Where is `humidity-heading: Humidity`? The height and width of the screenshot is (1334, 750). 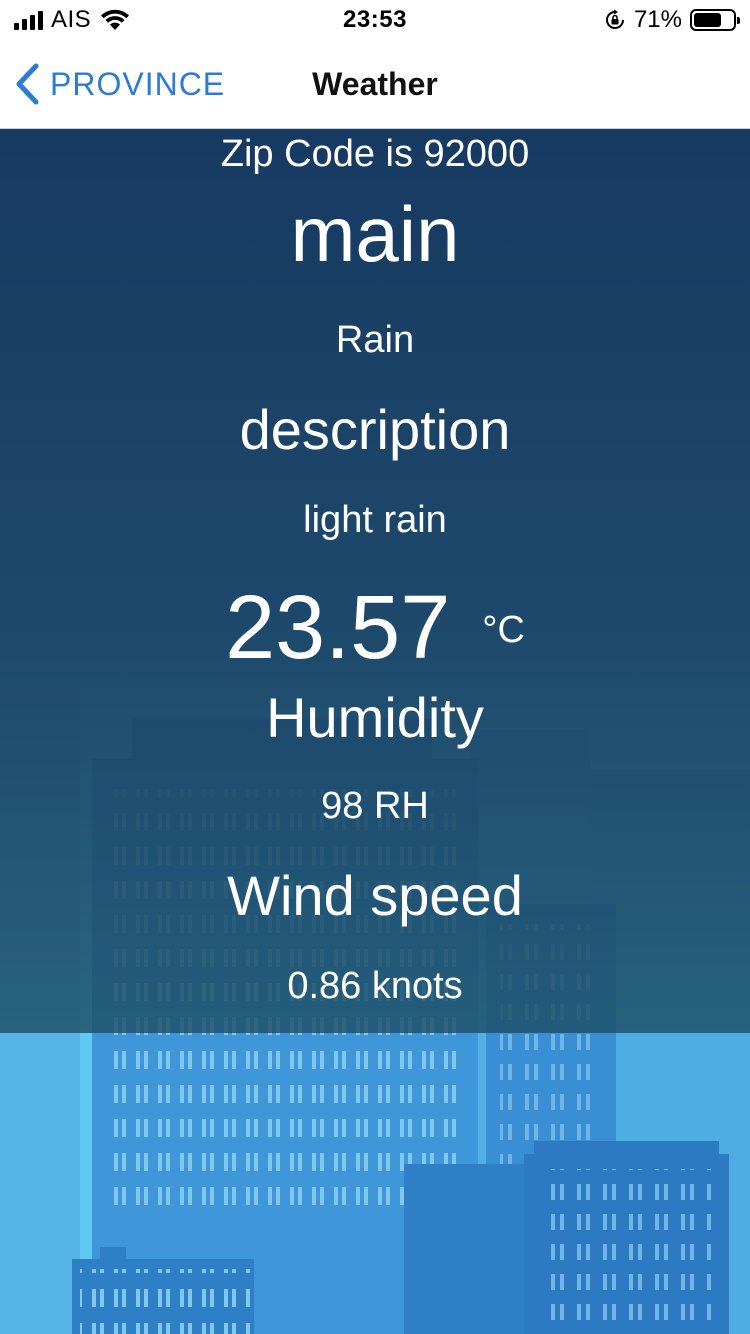 humidity-heading: Humidity is located at coordinates (375, 717).